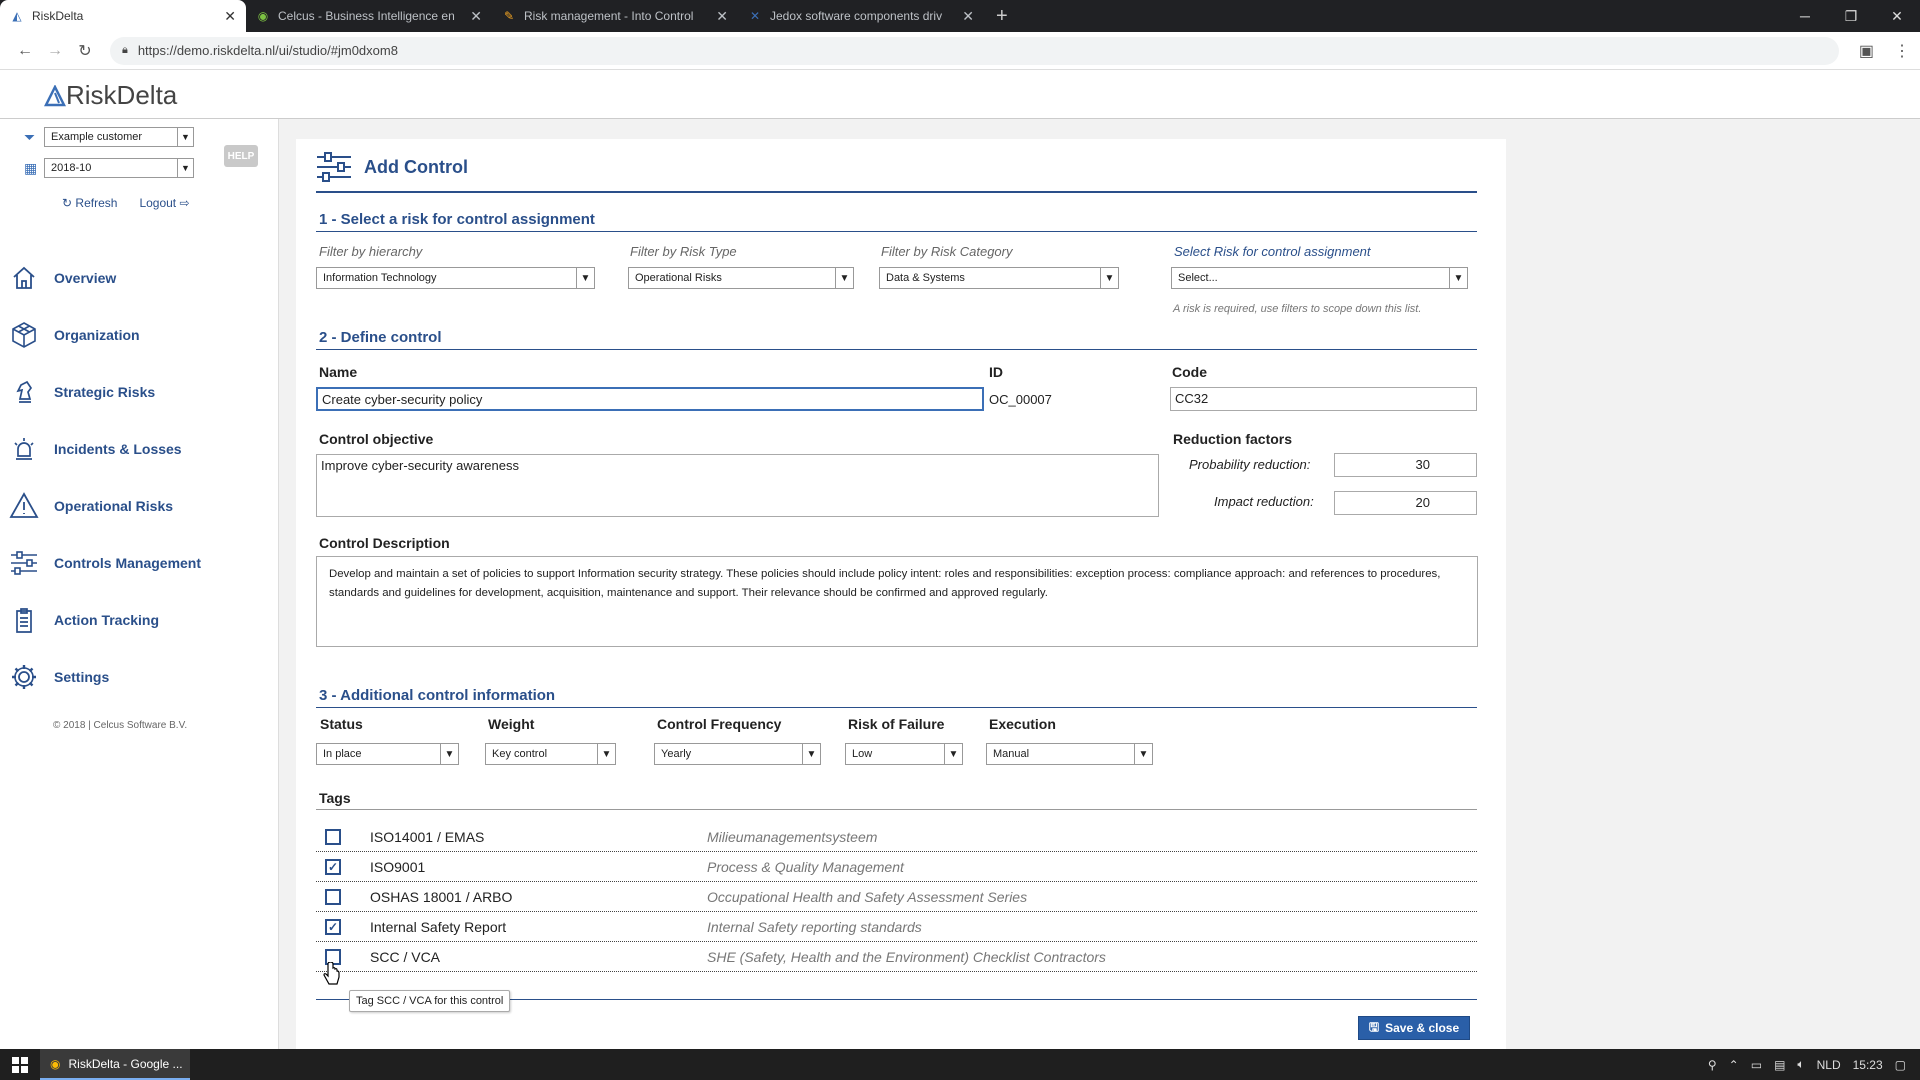 This screenshot has width=1920, height=1080. Describe the element at coordinates (1814, 1064) in the screenshot. I see `system-tray: ⚲ ⌃ ▭ ▤ 🔈︎ NLD 15:23 ▢` at that location.